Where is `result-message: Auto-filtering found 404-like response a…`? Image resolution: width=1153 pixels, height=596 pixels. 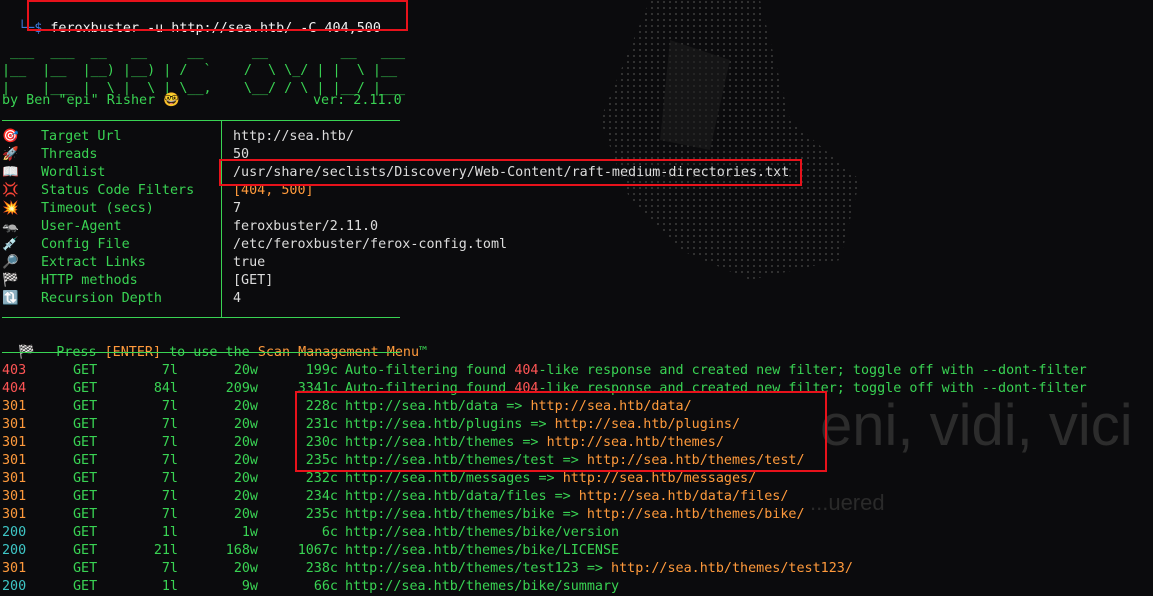
result-message: Auto-filtering found 404-like response a… is located at coordinates (716, 371).